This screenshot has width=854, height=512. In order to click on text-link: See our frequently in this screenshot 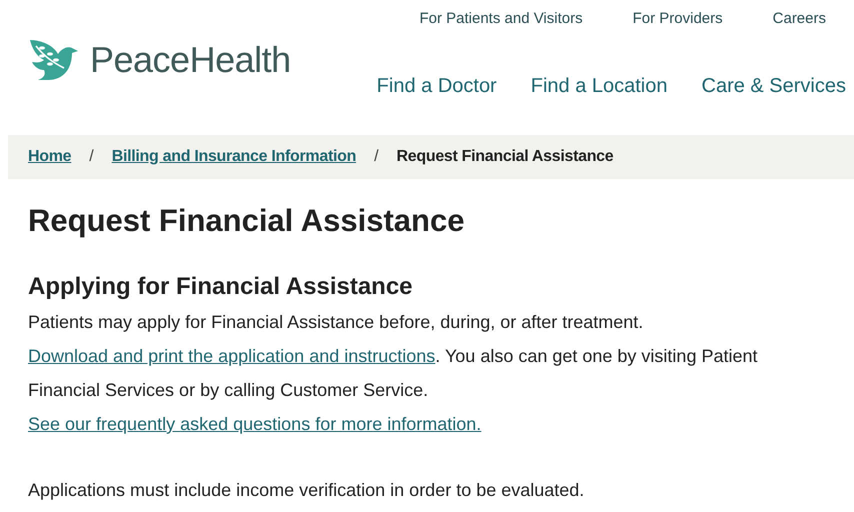, I will do `click(104, 424)`.